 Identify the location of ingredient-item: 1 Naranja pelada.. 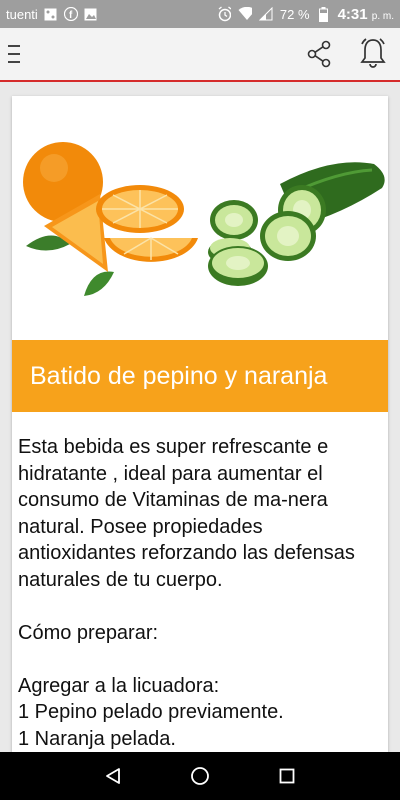
(97, 738).